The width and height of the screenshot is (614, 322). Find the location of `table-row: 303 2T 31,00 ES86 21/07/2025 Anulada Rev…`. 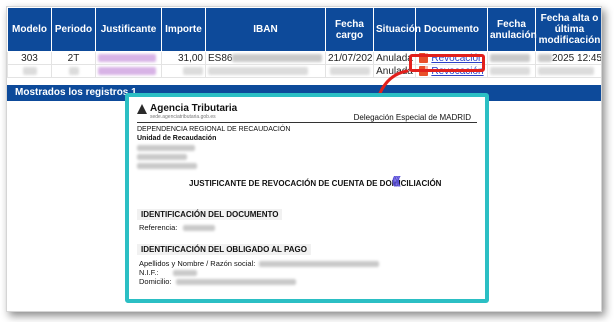

table-row: 303 2T 31,00 ES86 21/07/2025 Anulada Rev… is located at coordinates (304, 58).